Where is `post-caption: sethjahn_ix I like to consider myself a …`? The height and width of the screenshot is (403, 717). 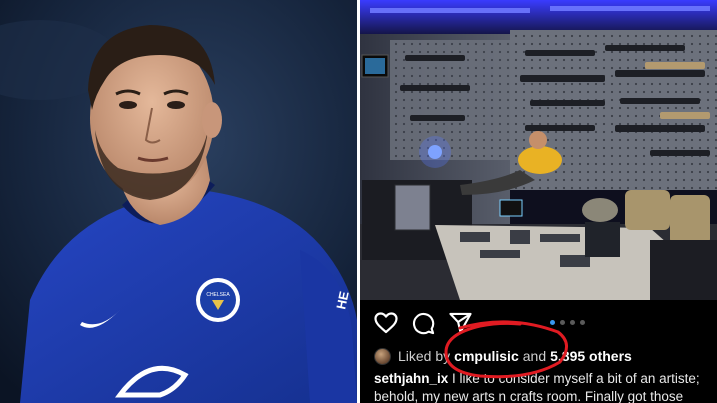 post-caption: sethjahn_ix I like to consider myself a … is located at coordinates (545, 386).